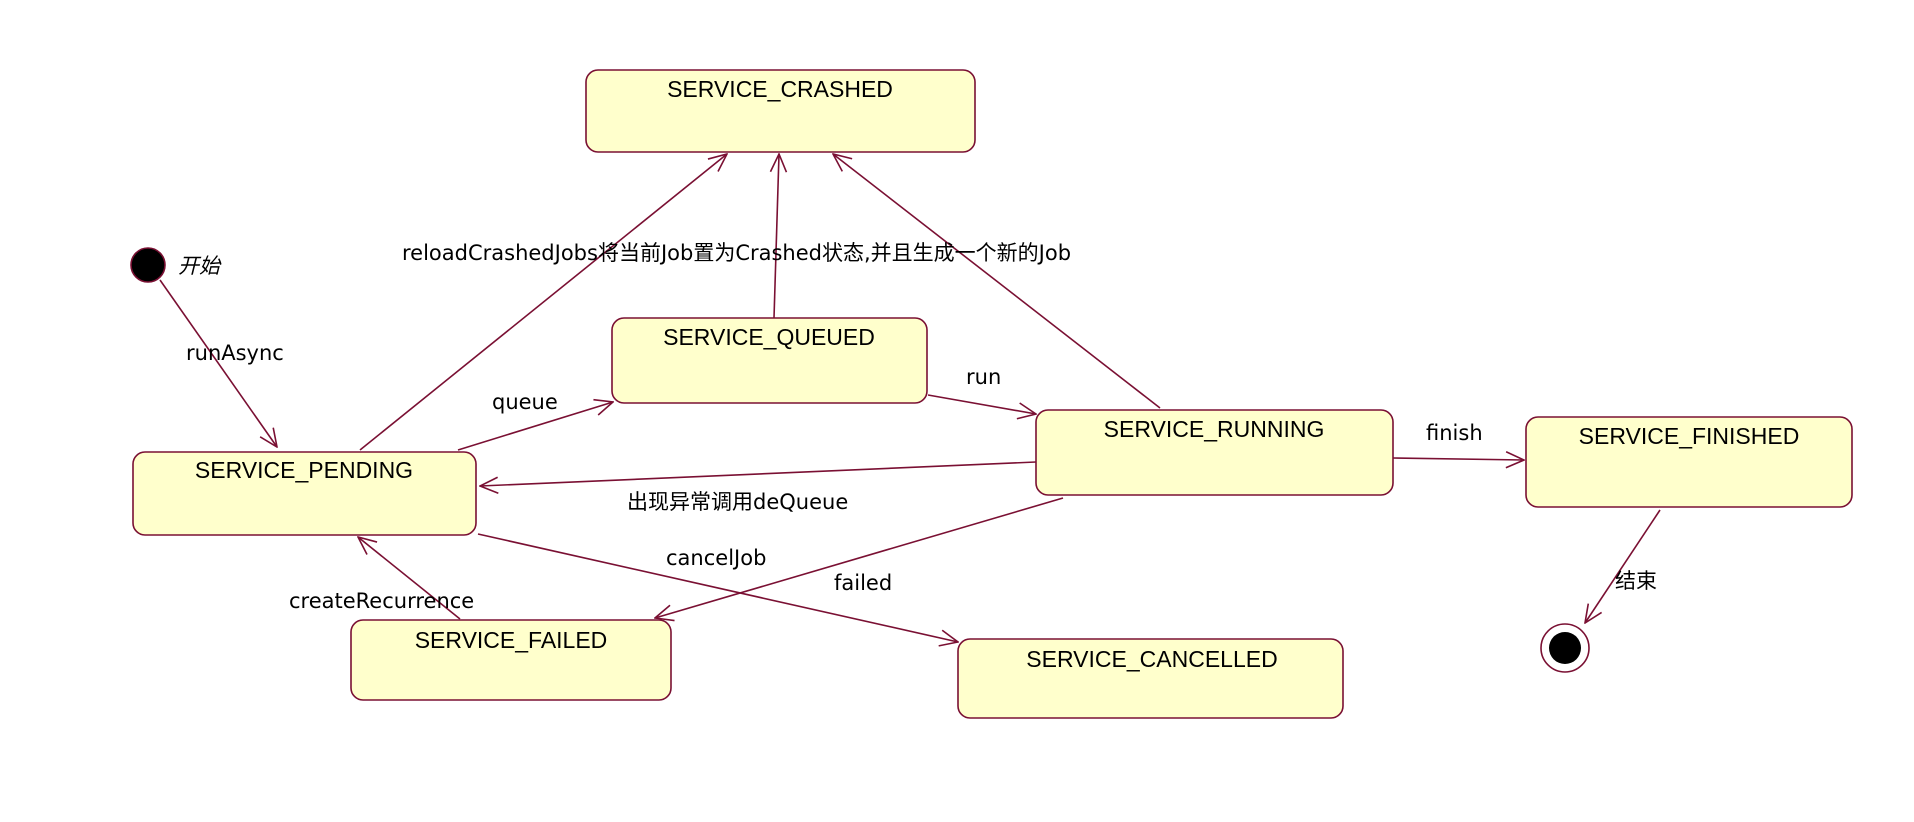 This screenshot has width=1914, height=822. I want to click on state-running-label: SERVICE_RUNNING, so click(1214, 429).